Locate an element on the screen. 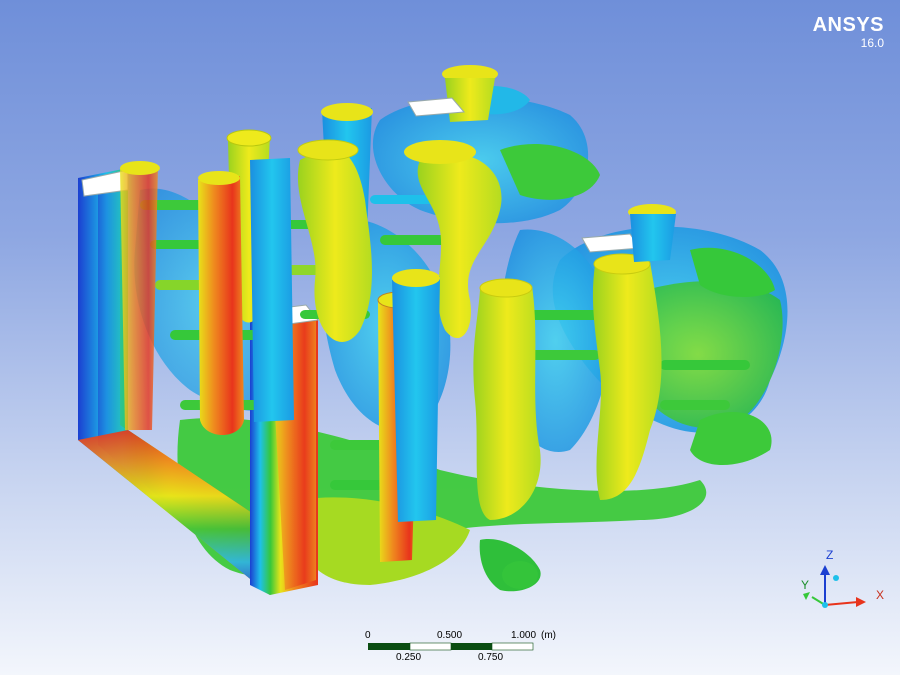 The image size is (900, 675). scale-label-1-000: 1.000 is located at coordinates (524, 635).